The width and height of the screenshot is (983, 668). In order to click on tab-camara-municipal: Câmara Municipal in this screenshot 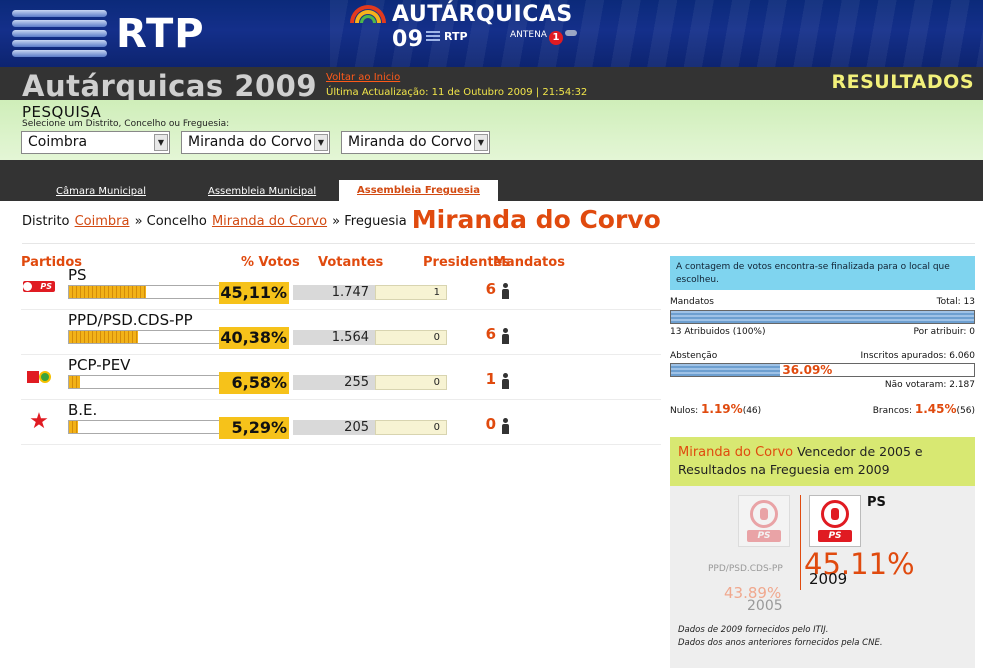, I will do `click(101, 191)`.